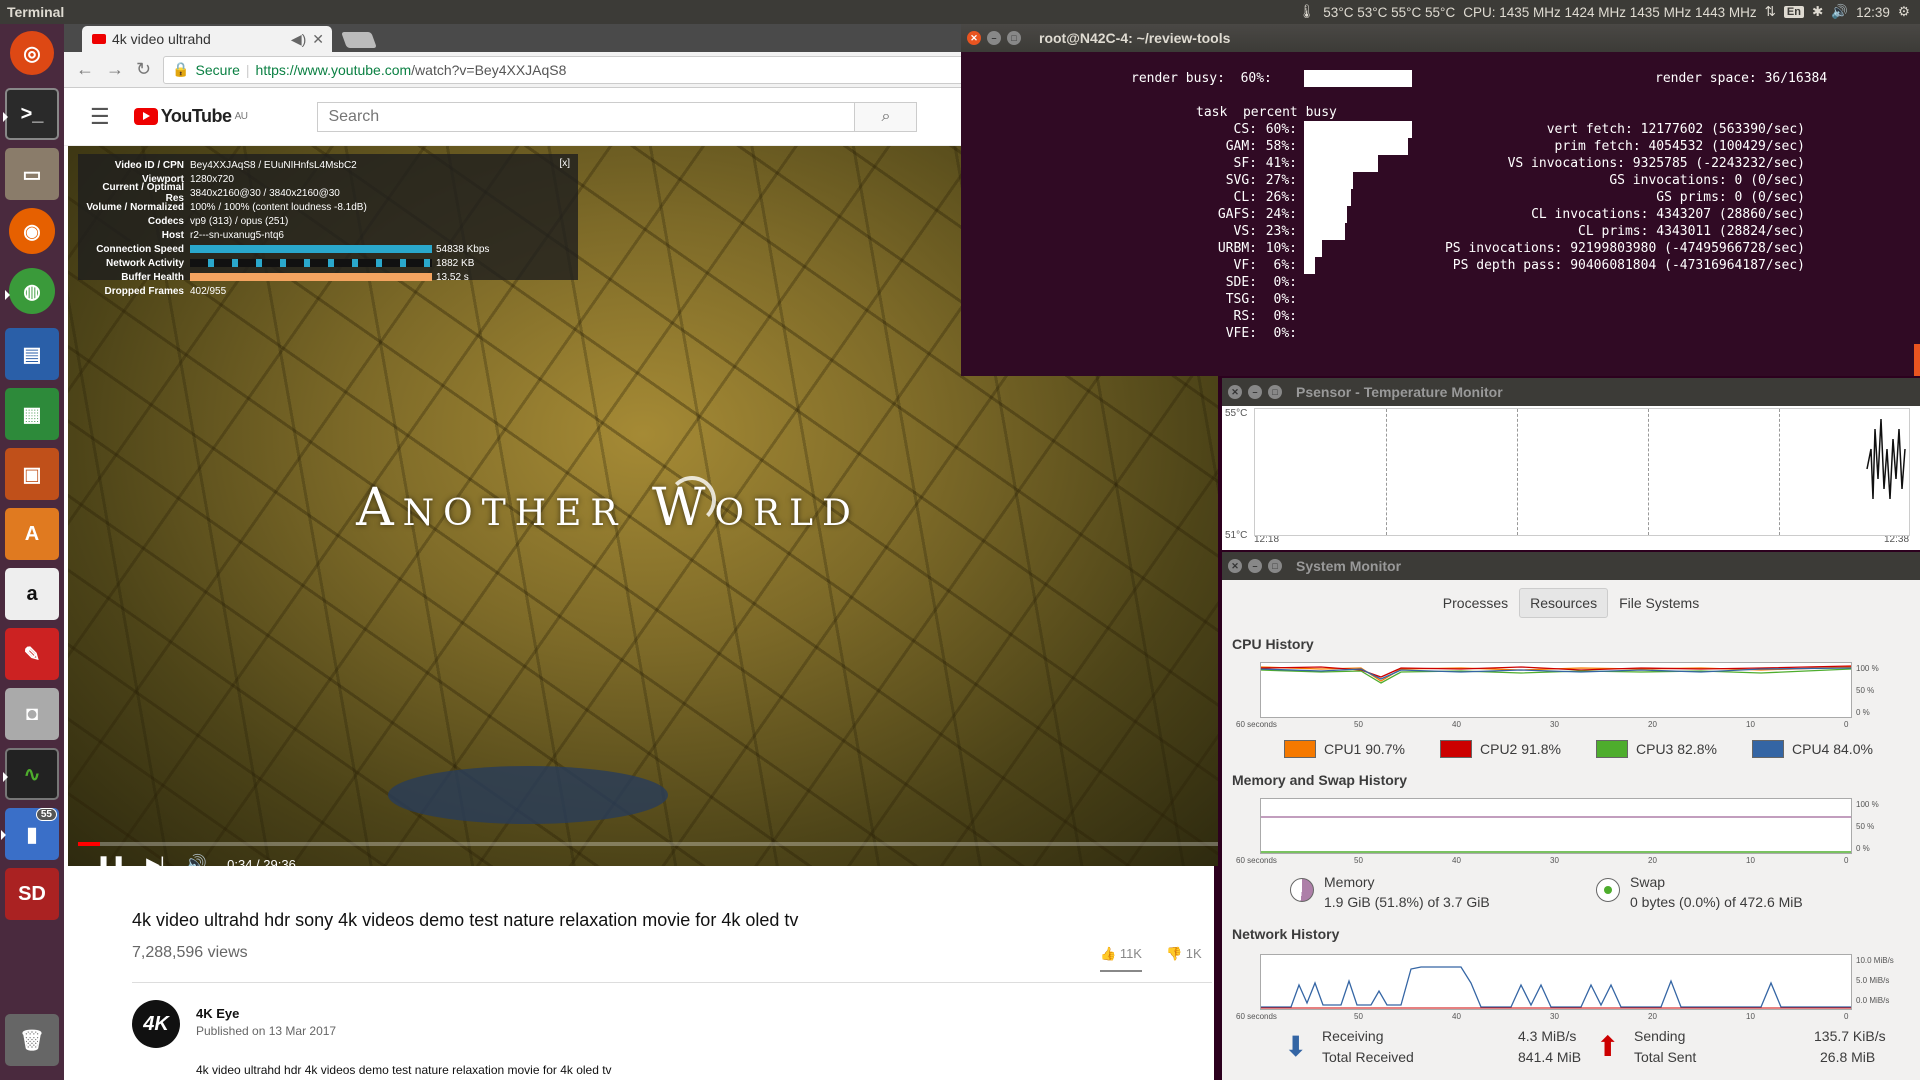  I want to click on thumbs-down-icon: 👎, so click(1174, 953).